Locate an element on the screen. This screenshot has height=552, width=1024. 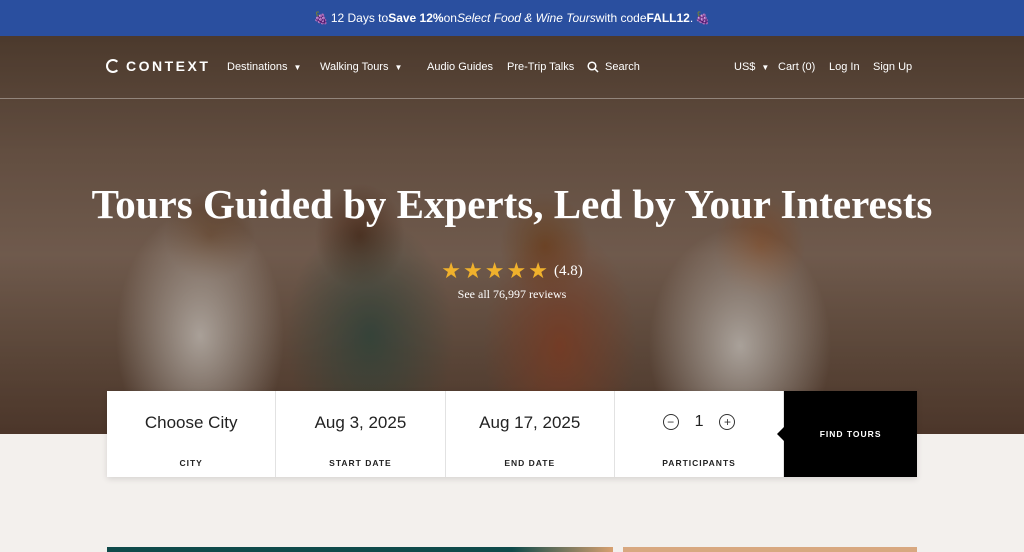
rating-value: (4.8) is located at coordinates (568, 270).